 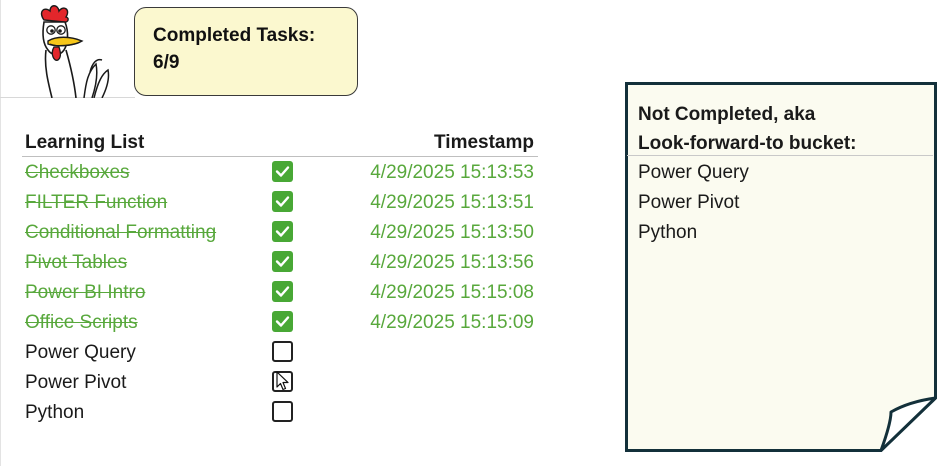 What do you see at coordinates (452, 322) in the screenshot?
I see `task-timestamp: 4/29/2025 15:15:09` at bounding box center [452, 322].